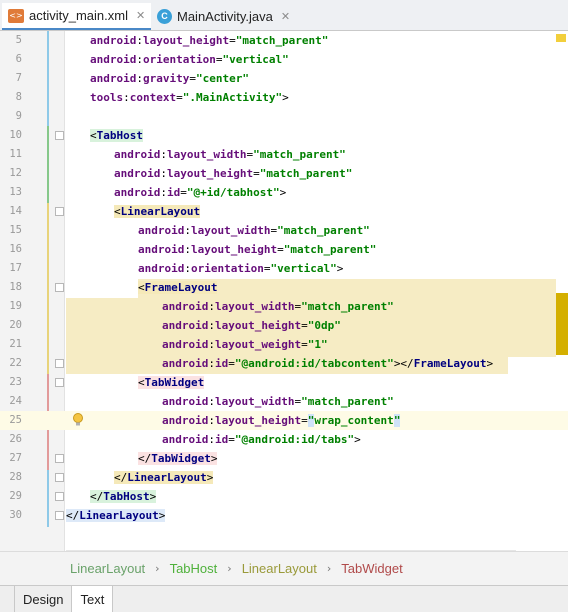  What do you see at coordinates (42, 599) in the screenshot?
I see `tab-design: Design` at bounding box center [42, 599].